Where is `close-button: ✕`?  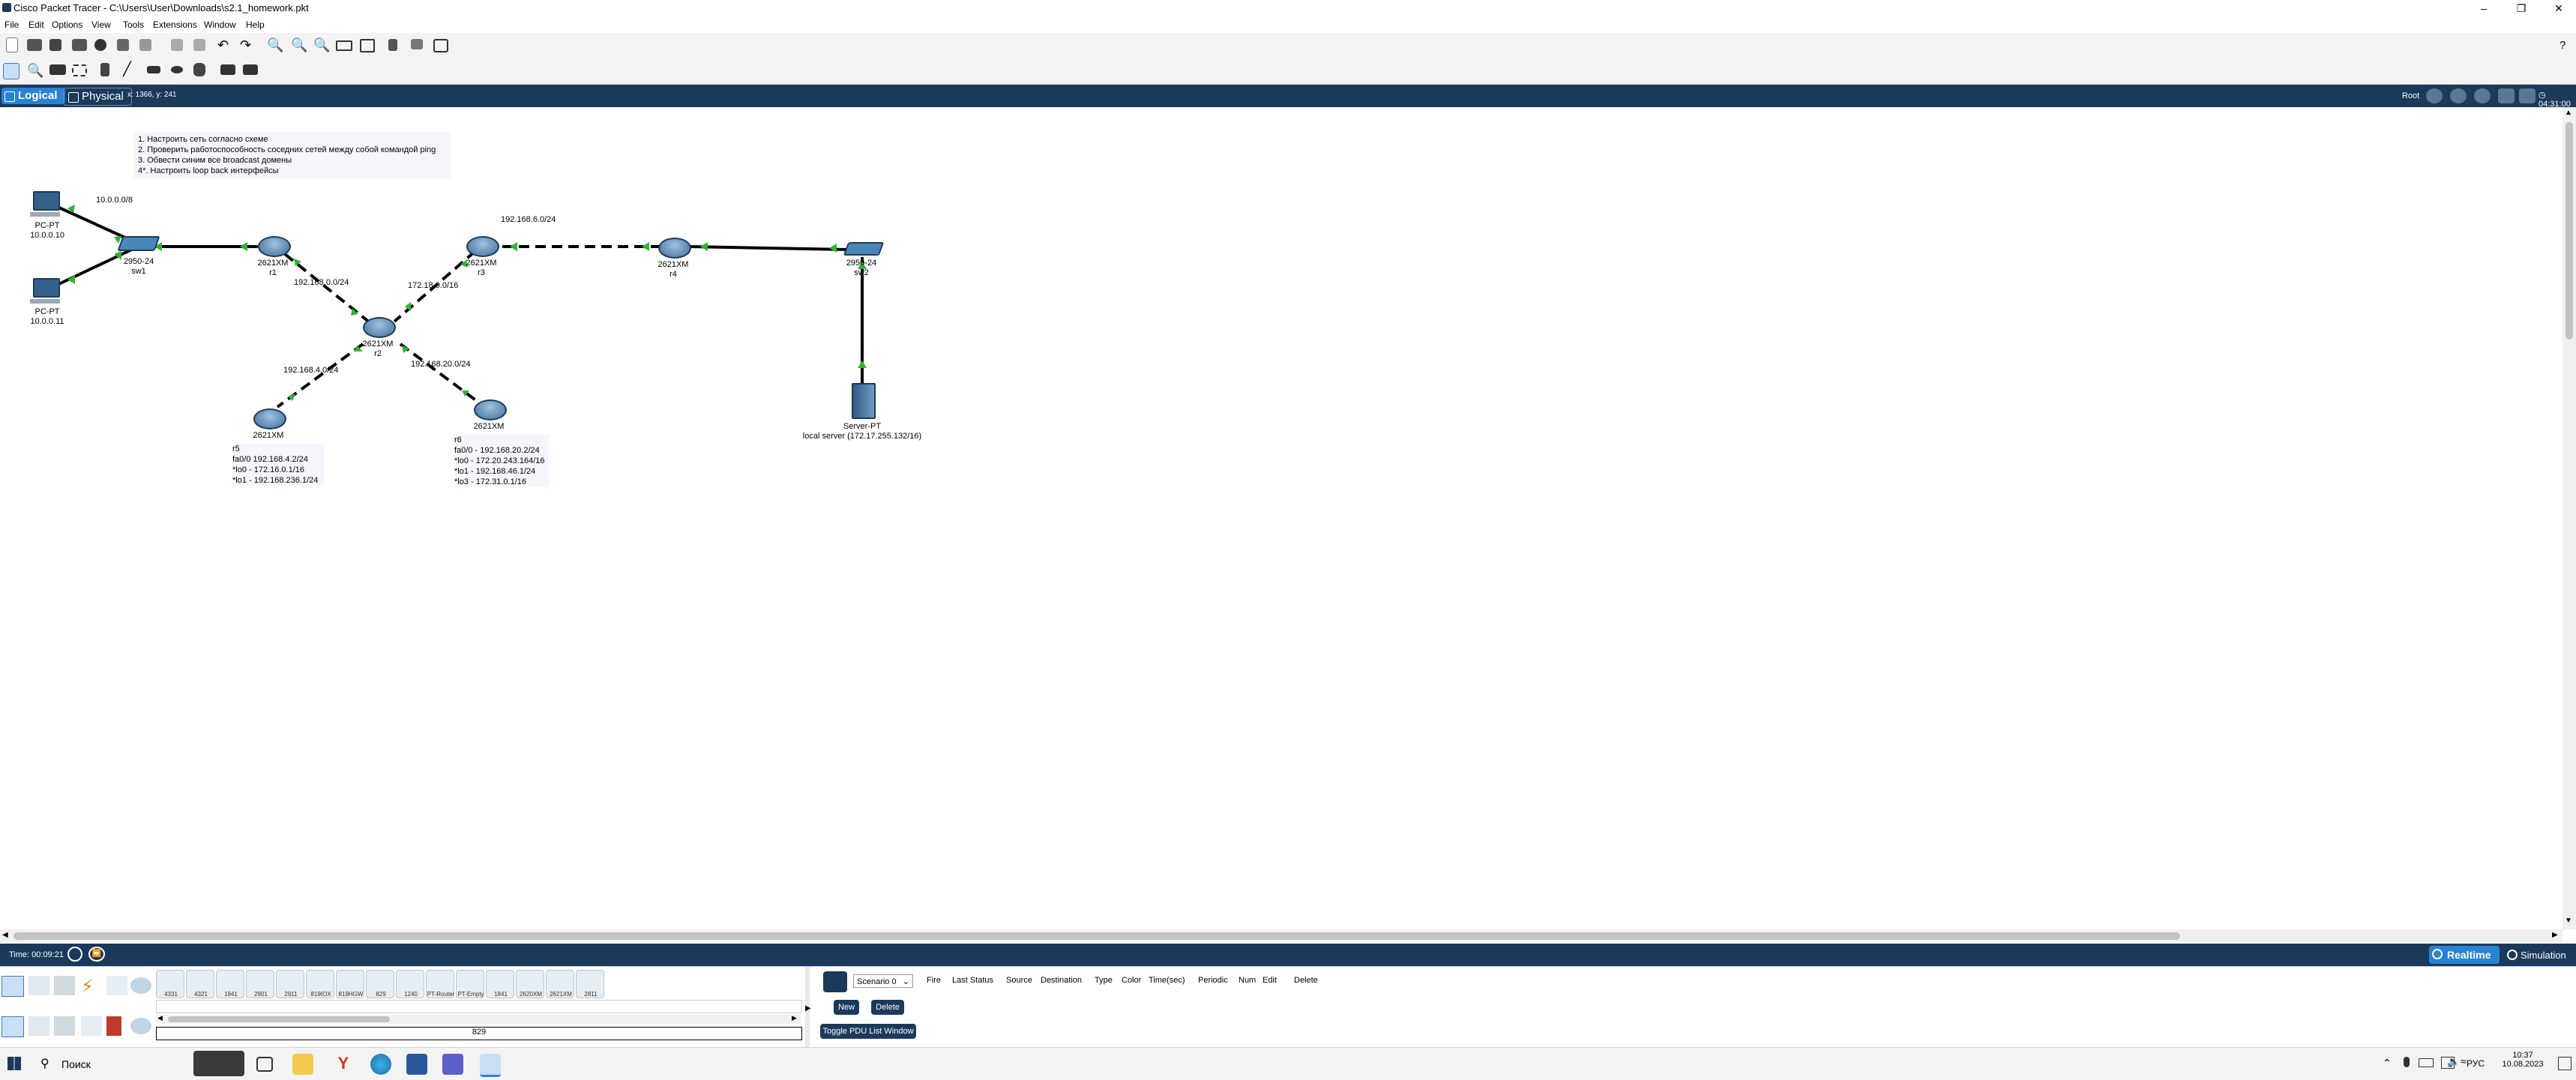 close-button: ✕ is located at coordinates (2559, 8).